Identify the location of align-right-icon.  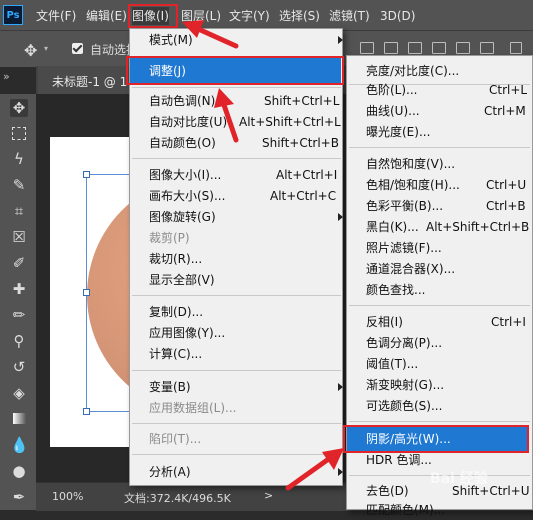
(415, 48).